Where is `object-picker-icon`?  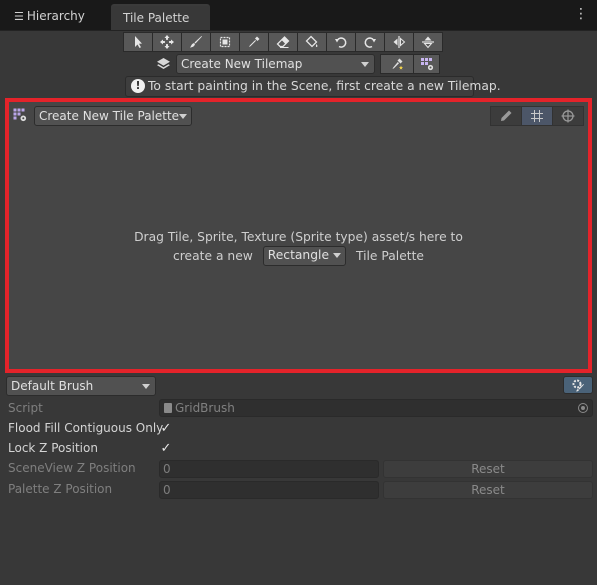 object-picker-icon is located at coordinates (583, 408).